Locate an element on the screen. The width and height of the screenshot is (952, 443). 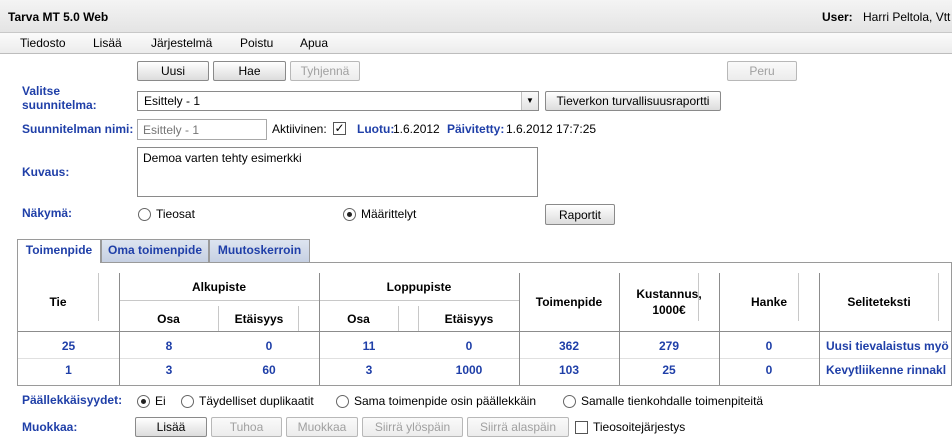
reports-button: Raportit is located at coordinates (580, 214).